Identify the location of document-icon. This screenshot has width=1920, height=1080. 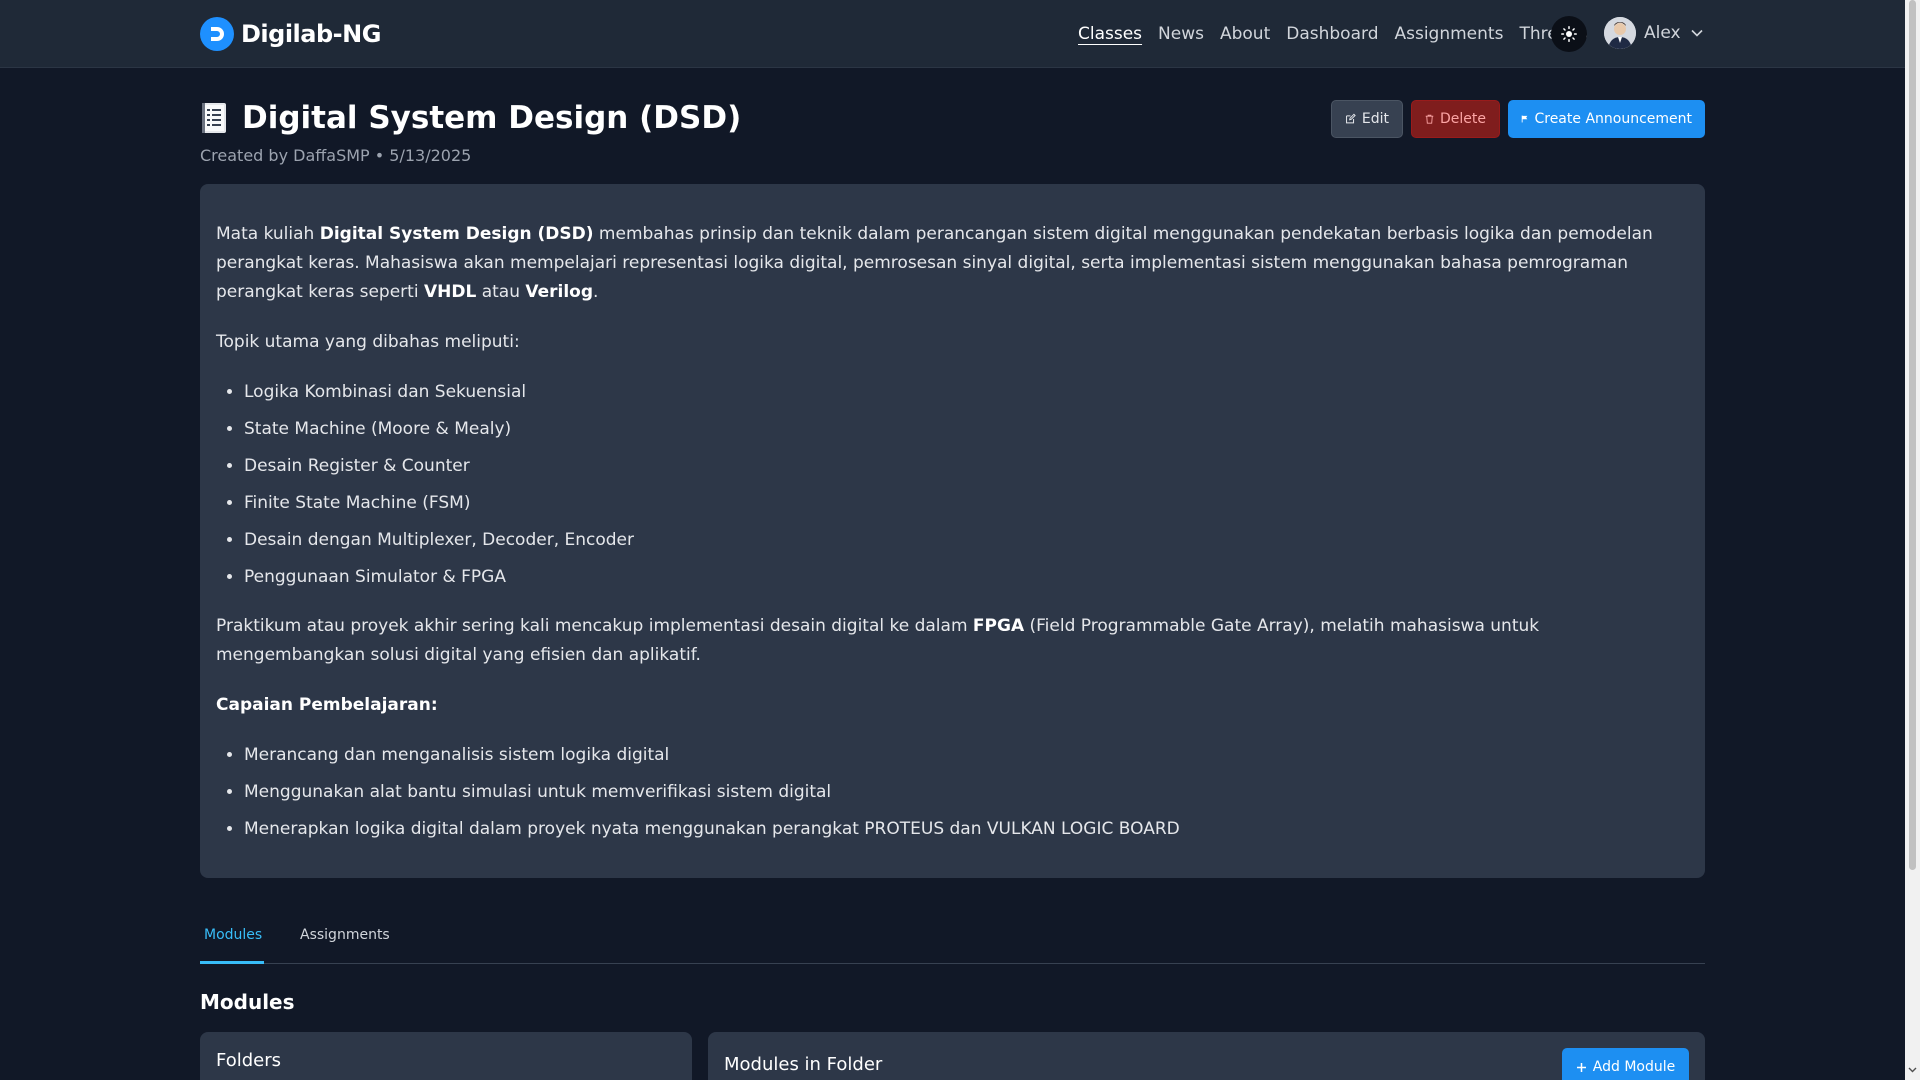
(214, 118).